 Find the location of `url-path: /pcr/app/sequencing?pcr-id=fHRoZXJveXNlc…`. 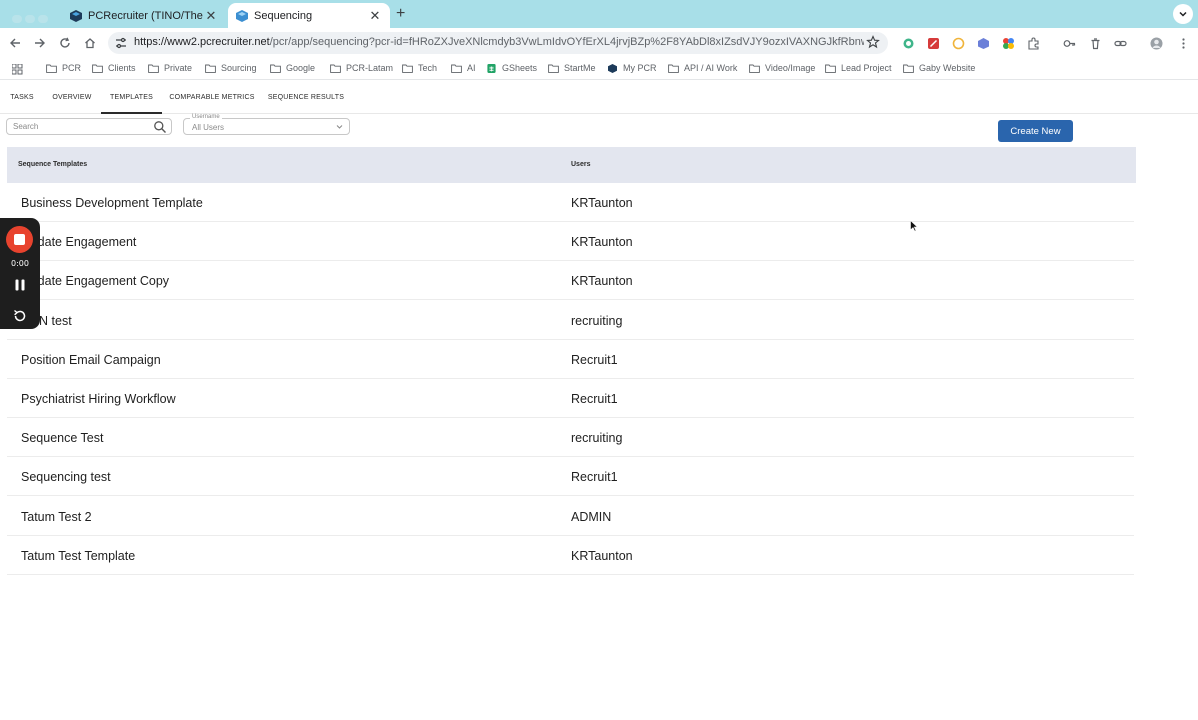

url-path: /pcr/app/sequencing?pcr-id=fHRoZXJveXNlc… is located at coordinates (566, 42).